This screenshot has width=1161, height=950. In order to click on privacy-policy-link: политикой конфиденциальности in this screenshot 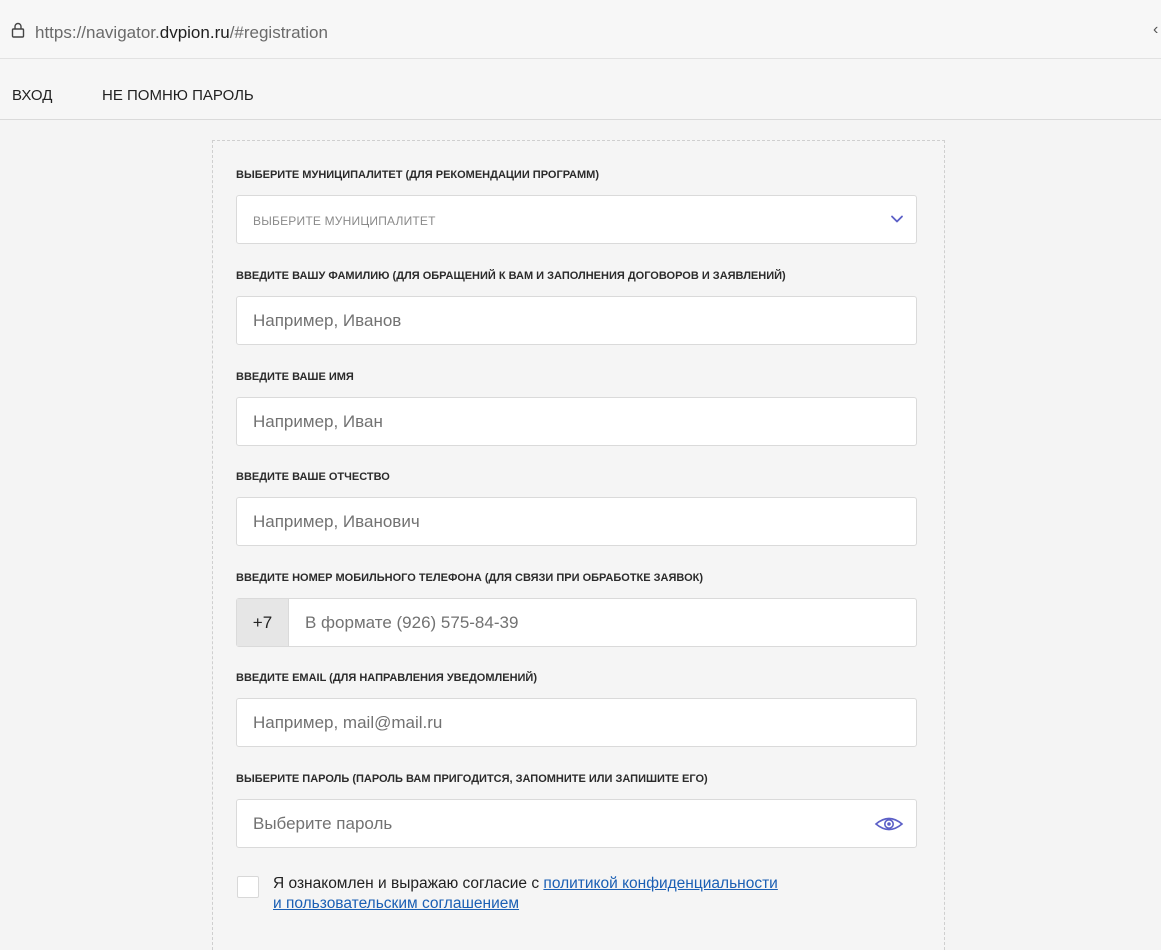, I will do `click(660, 883)`.